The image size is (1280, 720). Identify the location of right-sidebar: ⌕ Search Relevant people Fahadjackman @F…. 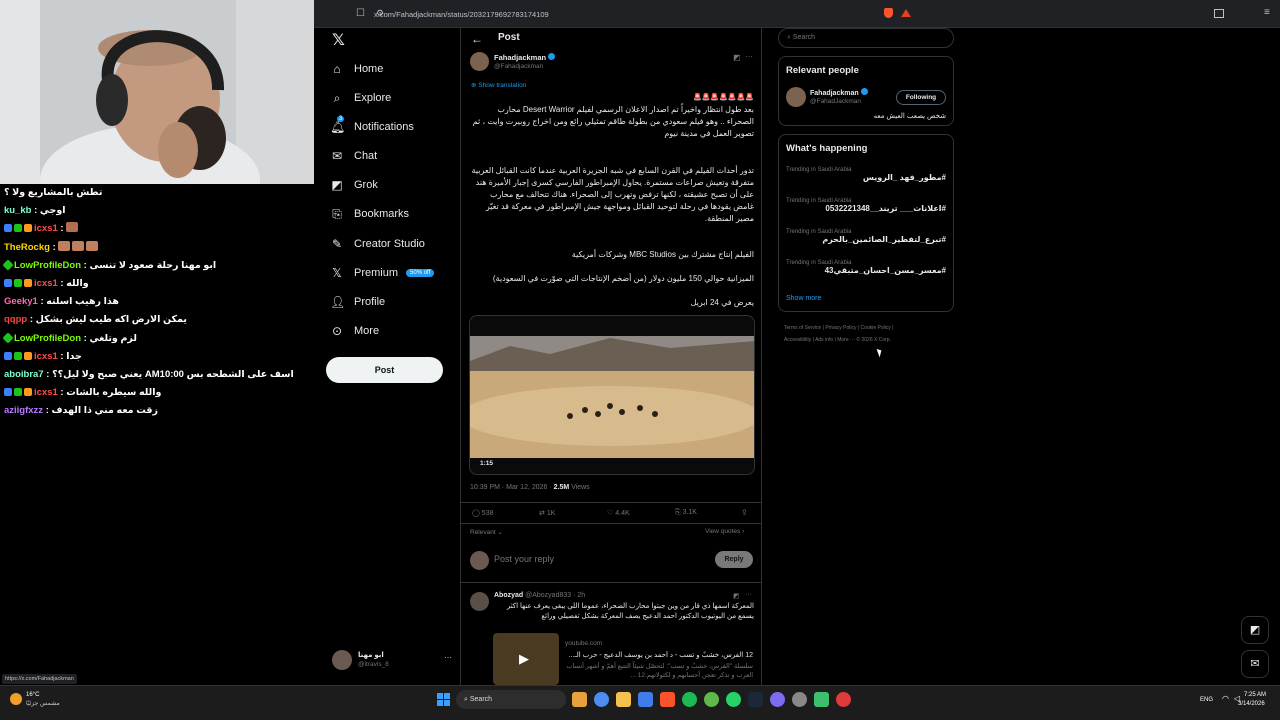
(866, 356).